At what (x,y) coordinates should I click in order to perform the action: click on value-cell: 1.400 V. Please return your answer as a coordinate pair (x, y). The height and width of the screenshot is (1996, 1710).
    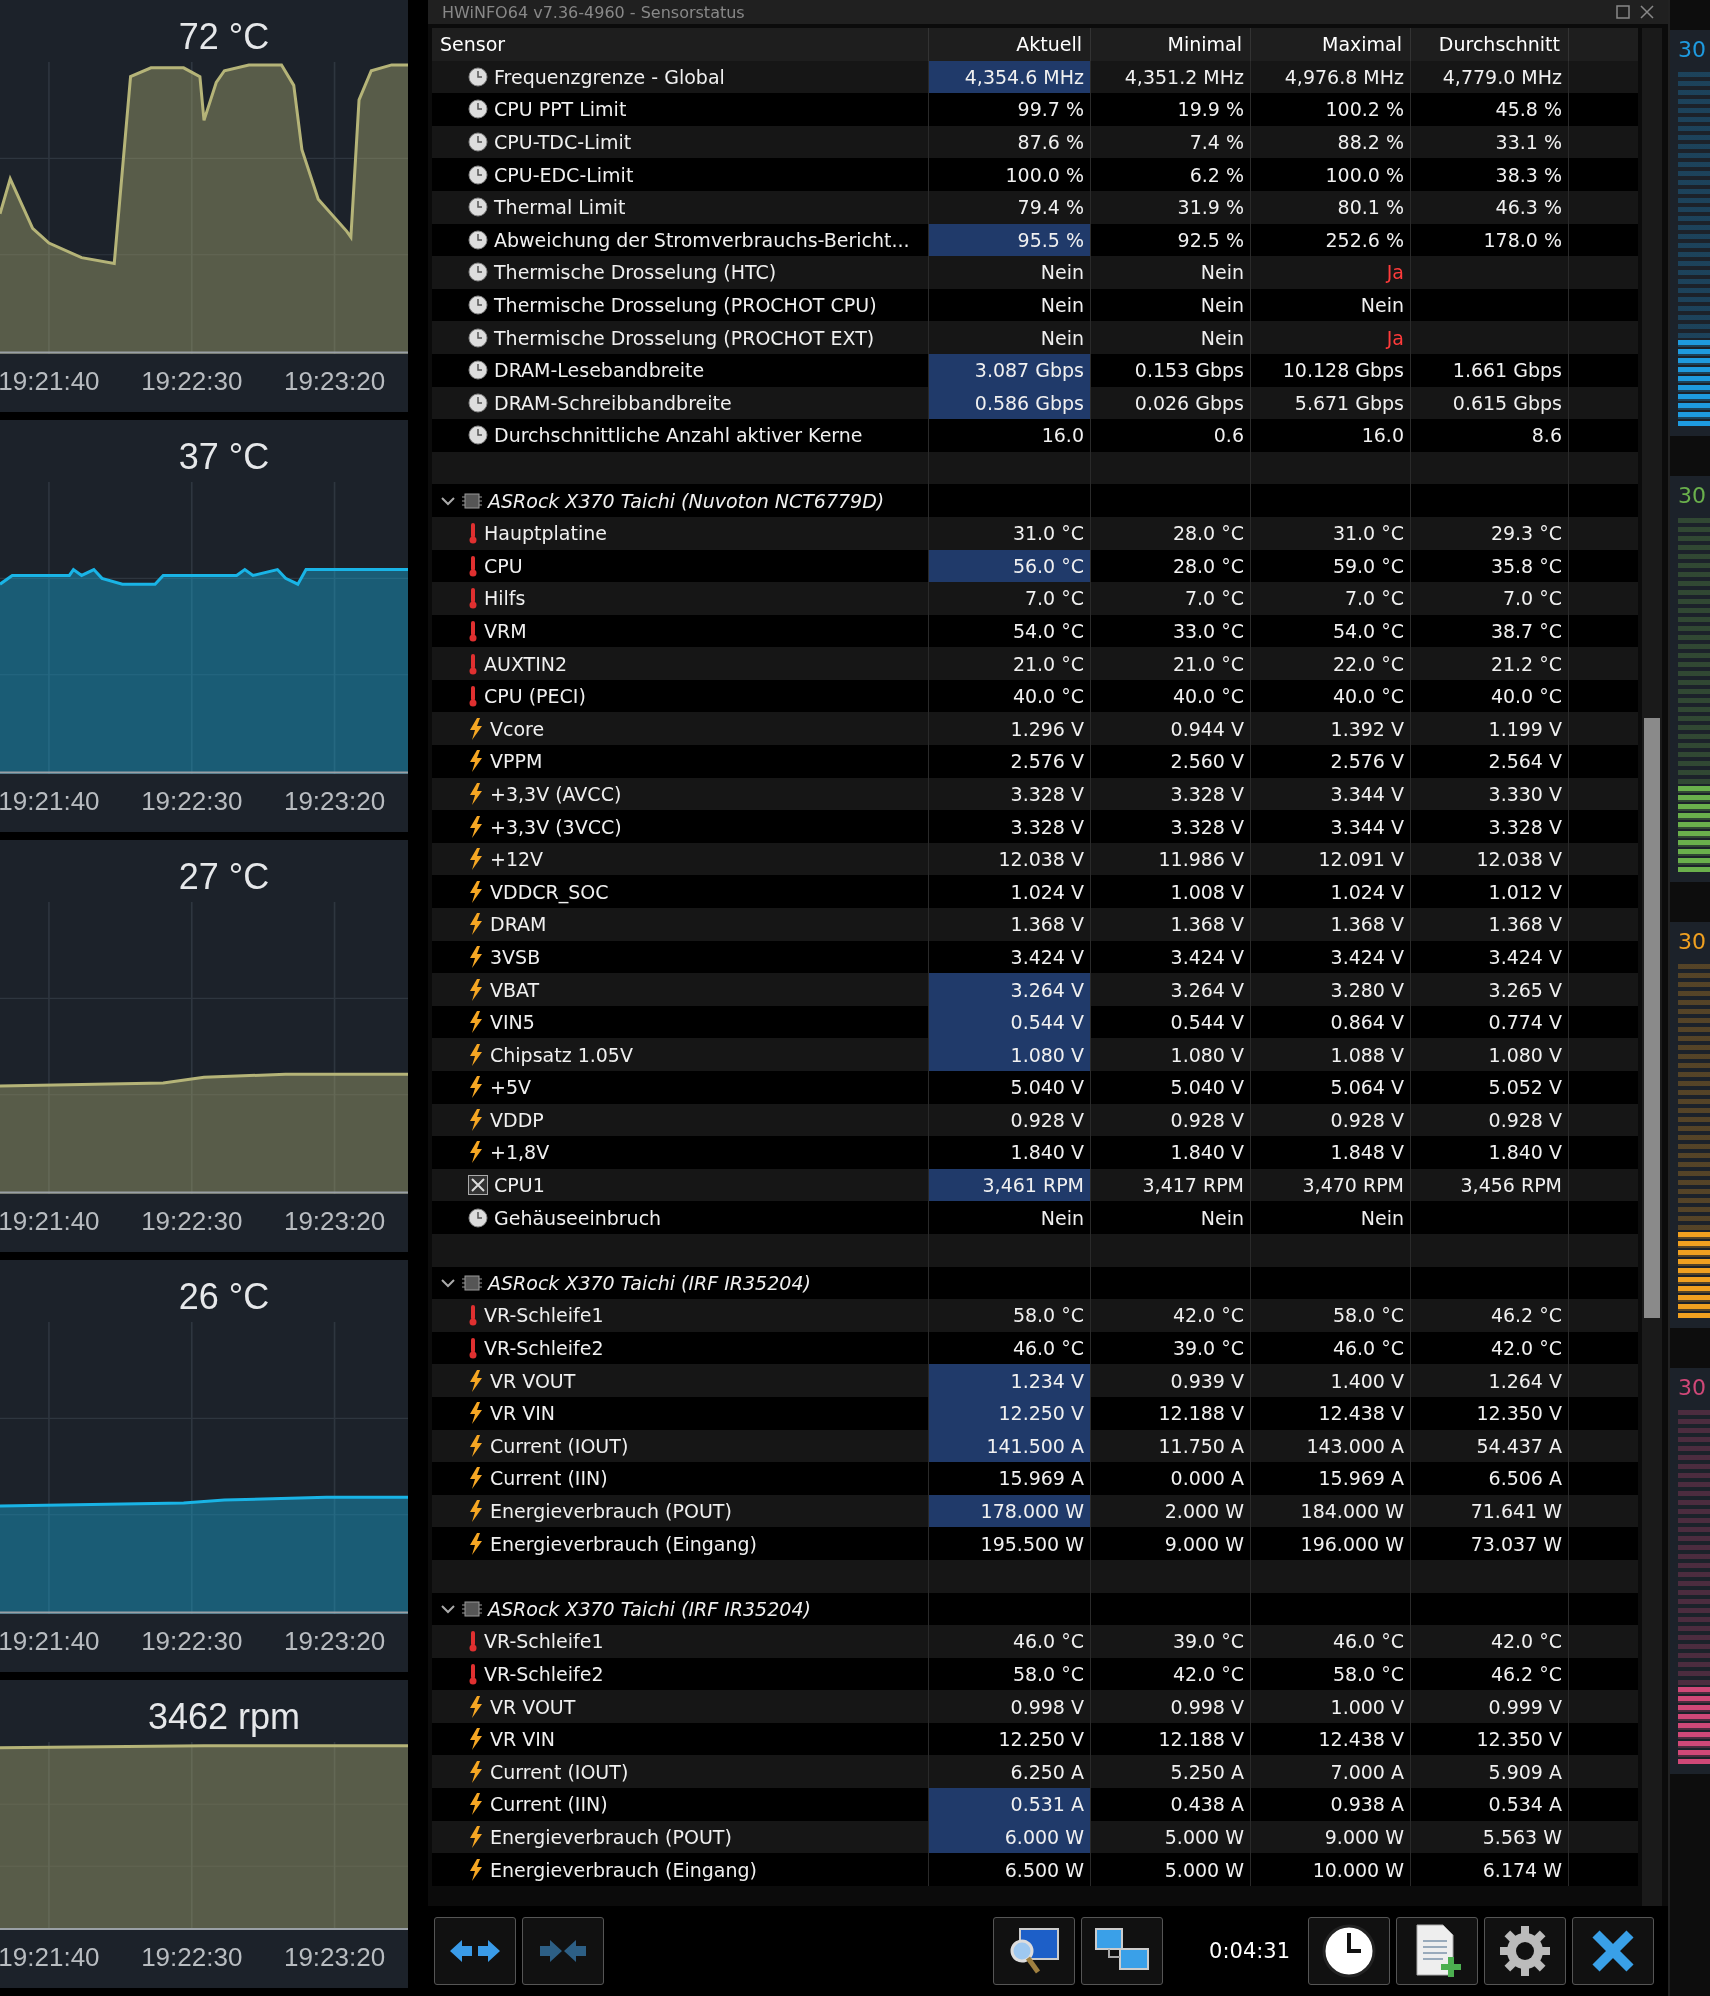
    Looking at the image, I should click on (1331, 1380).